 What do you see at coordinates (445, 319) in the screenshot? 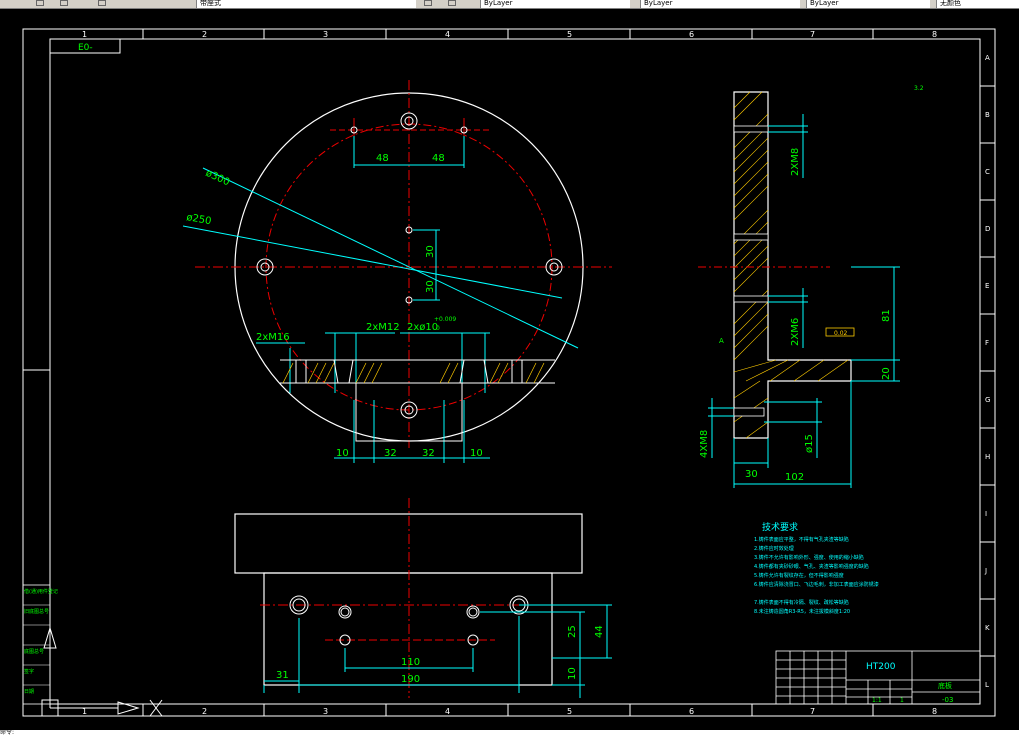
I see `pin-tol-upper: +0.009` at bounding box center [445, 319].